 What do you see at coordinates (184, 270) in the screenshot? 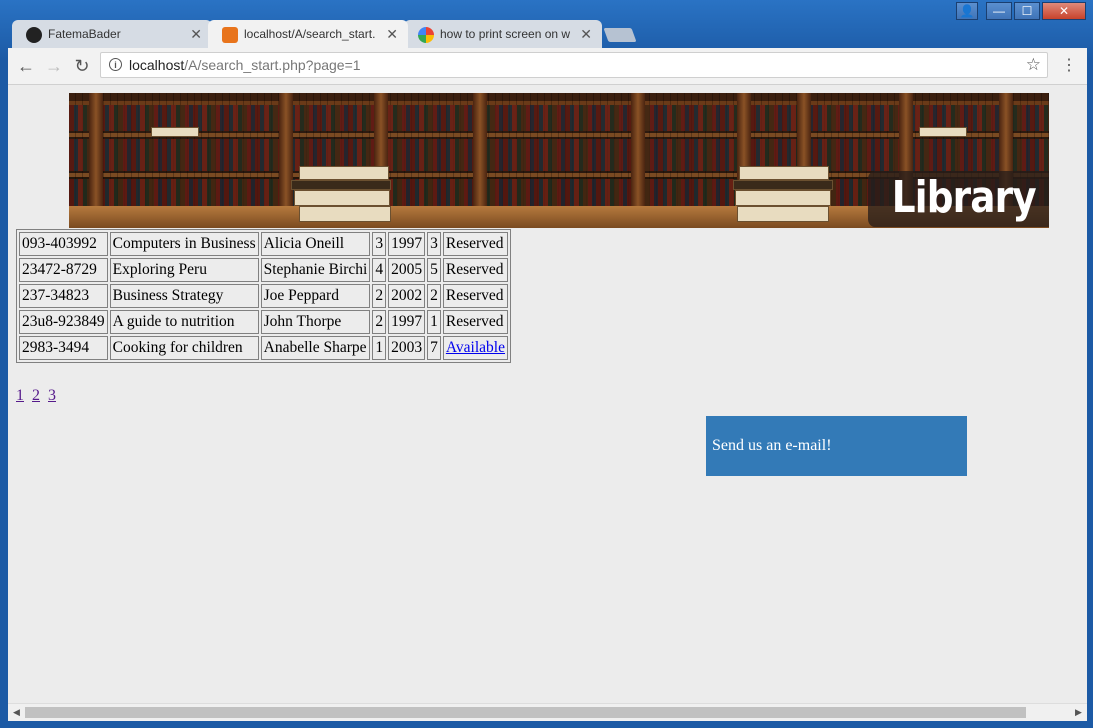
I see `cell-title: Exploring Peru` at bounding box center [184, 270].